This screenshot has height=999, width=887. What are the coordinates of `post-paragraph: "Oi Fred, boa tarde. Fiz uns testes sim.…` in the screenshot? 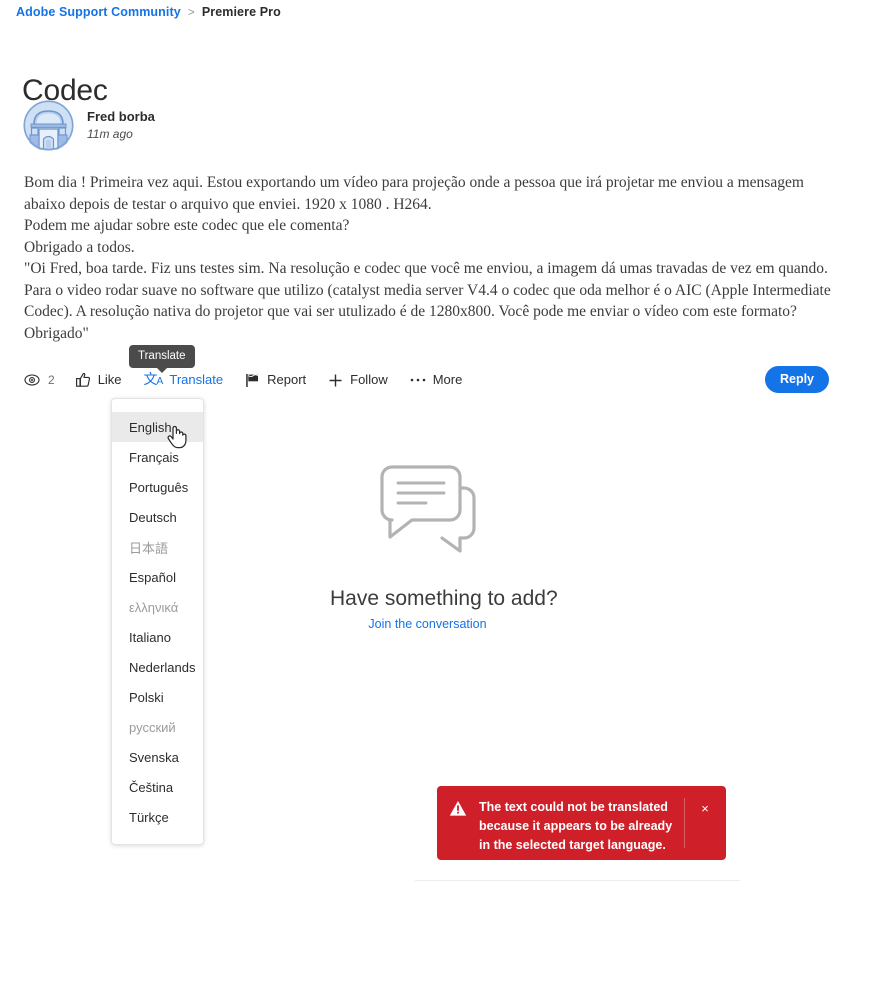 It's located at (427, 301).